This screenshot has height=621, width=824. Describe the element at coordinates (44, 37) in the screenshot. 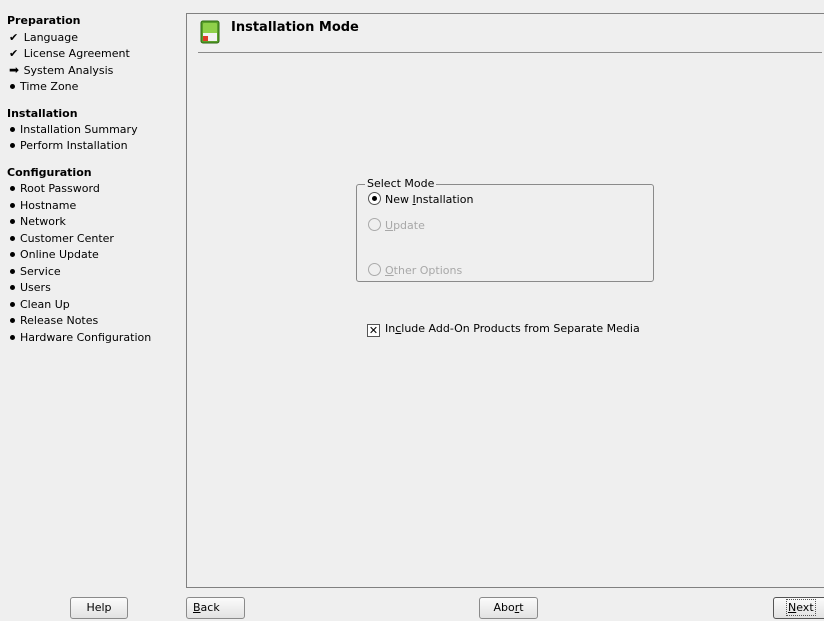

I see `step-language: ✔ Language` at that location.